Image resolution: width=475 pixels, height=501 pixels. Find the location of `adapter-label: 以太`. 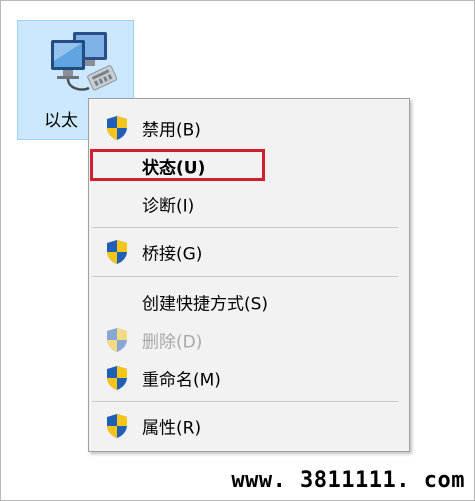

adapter-label: 以太 is located at coordinates (61, 121).